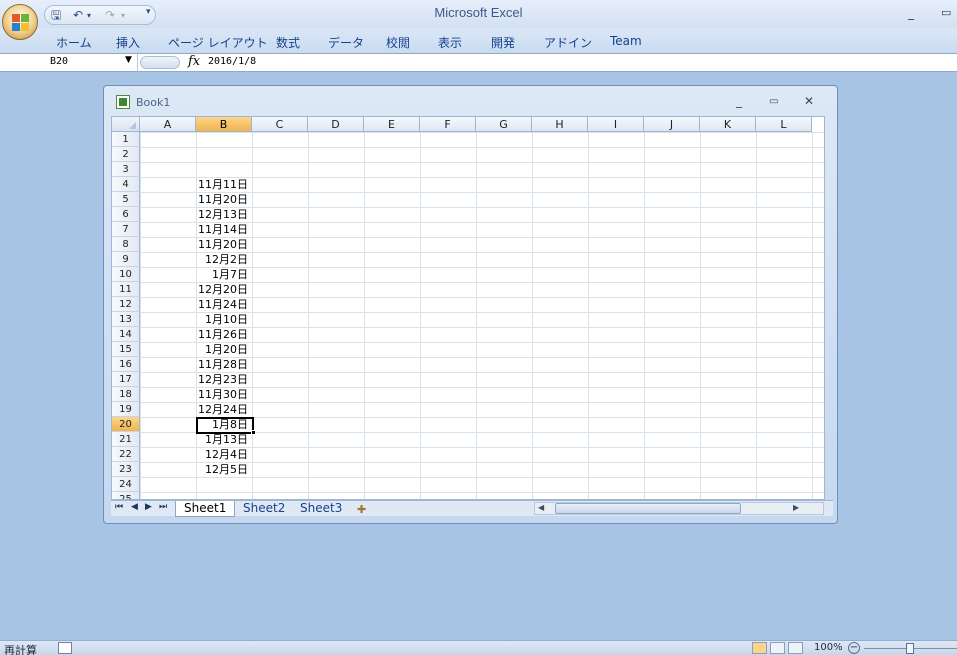 This screenshot has width=957, height=655. What do you see at coordinates (126, 169) in the screenshot?
I see `row-header-3: 3` at bounding box center [126, 169].